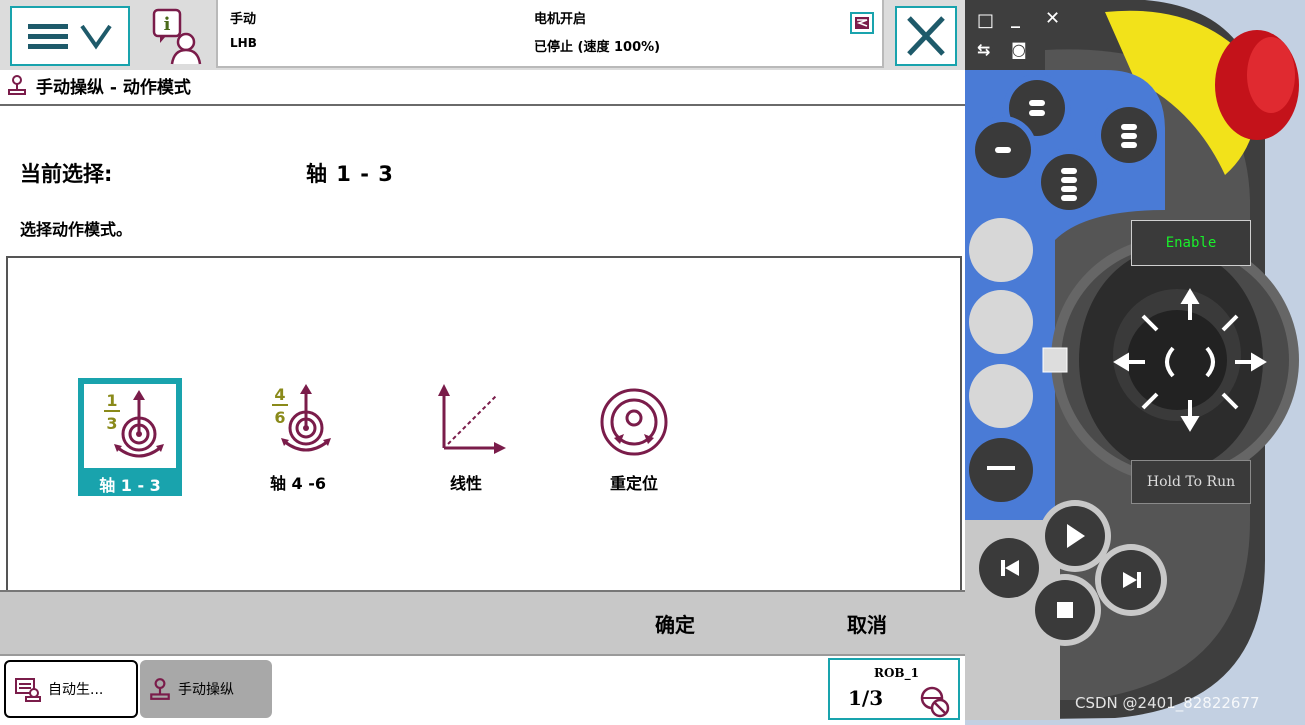 This screenshot has width=1305, height=725. I want to click on current-selection-label: 当前选择:, so click(66, 174).